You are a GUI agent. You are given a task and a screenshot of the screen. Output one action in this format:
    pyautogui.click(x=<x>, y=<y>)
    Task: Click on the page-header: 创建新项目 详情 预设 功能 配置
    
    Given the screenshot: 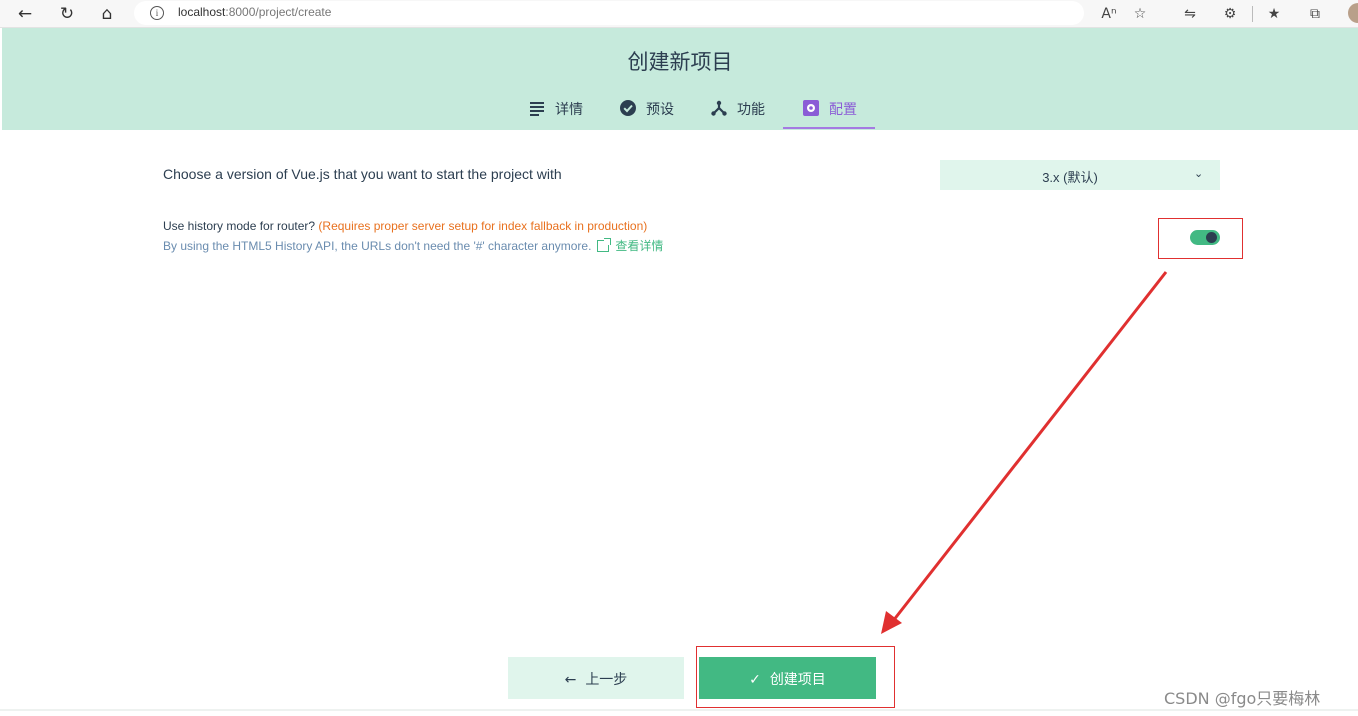 What is the action you would take?
    pyautogui.click(x=680, y=79)
    